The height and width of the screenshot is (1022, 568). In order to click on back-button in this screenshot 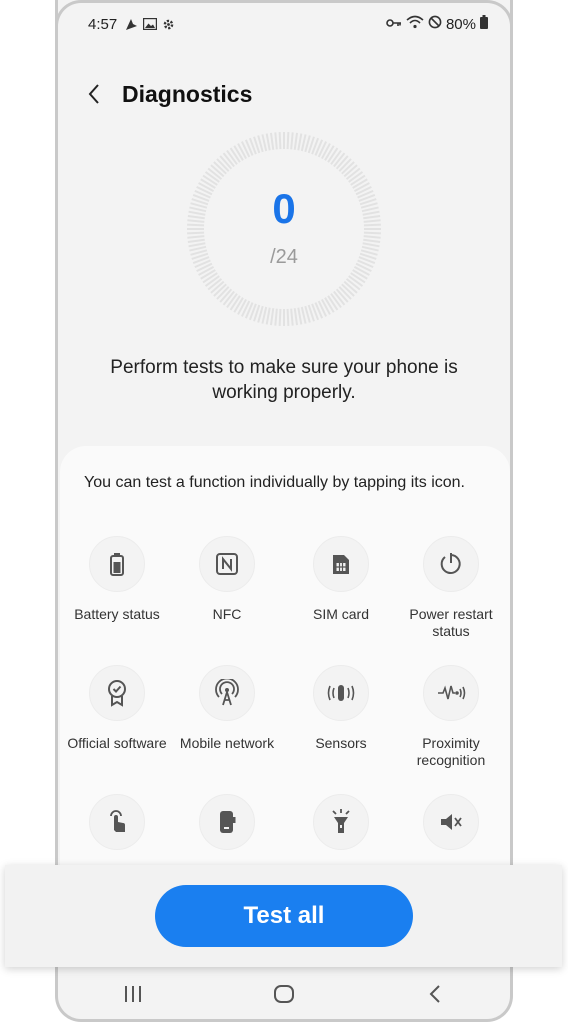, I will do `click(94, 94)`.